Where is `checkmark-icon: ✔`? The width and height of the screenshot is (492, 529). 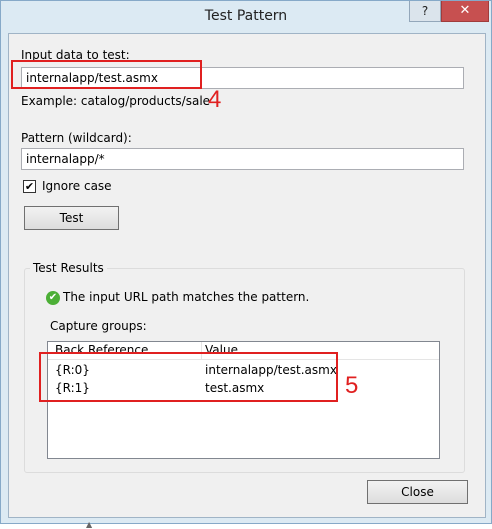 checkmark-icon: ✔ is located at coordinates (29, 186).